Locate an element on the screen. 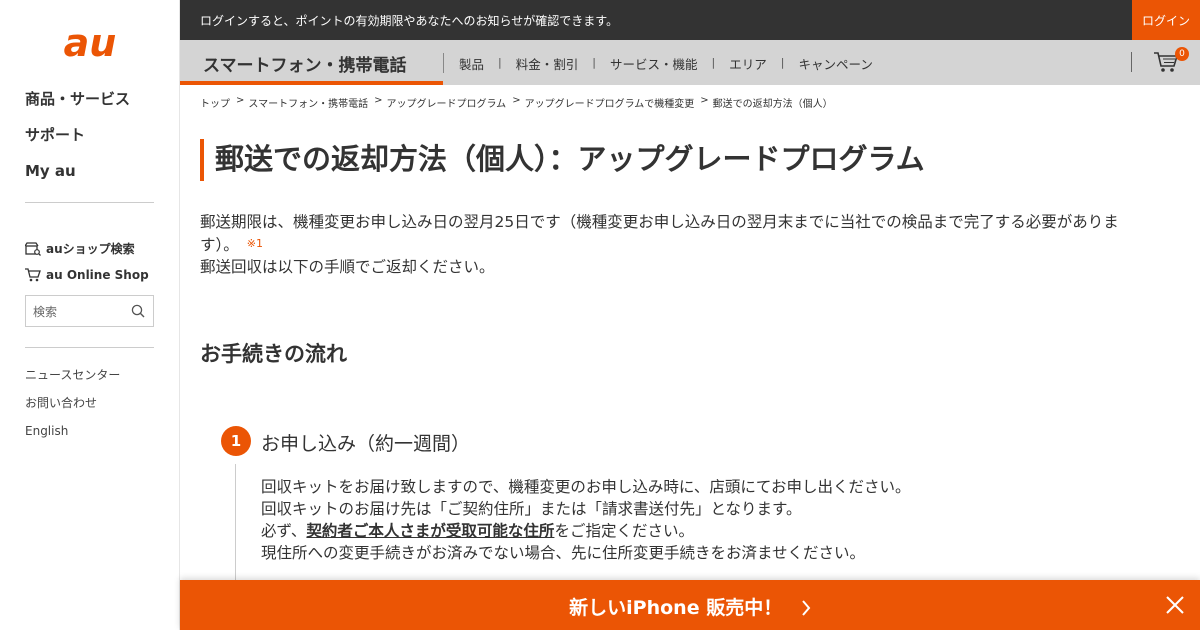  sidebar-item-myau: My au is located at coordinates (77, 171).